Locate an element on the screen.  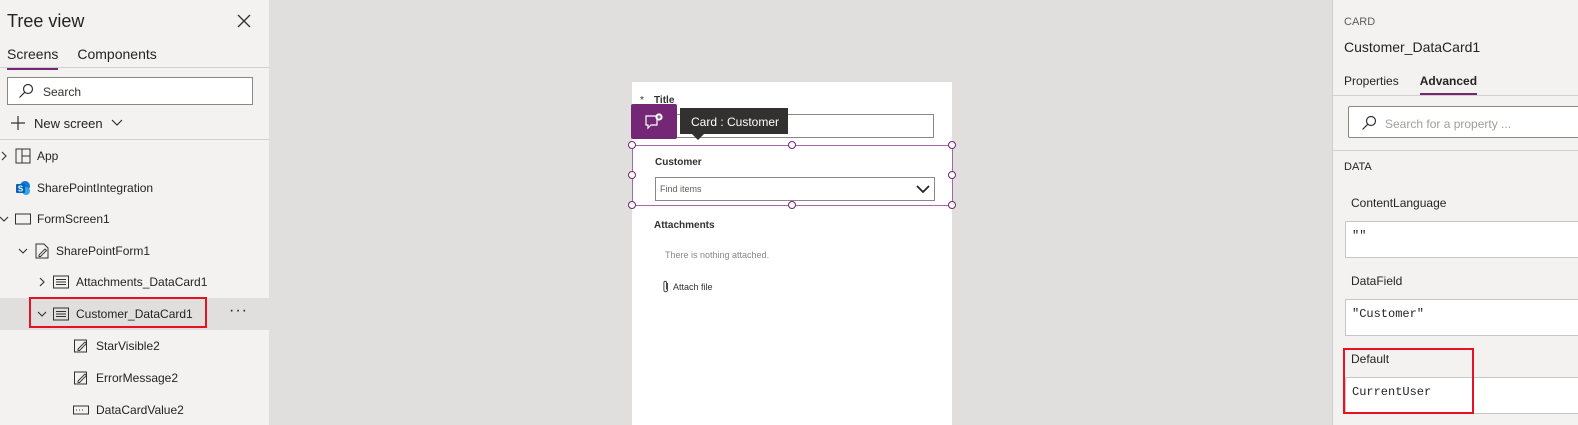
tree-node-sharepointform1: SharePointForm1 is located at coordinates (134, 251).